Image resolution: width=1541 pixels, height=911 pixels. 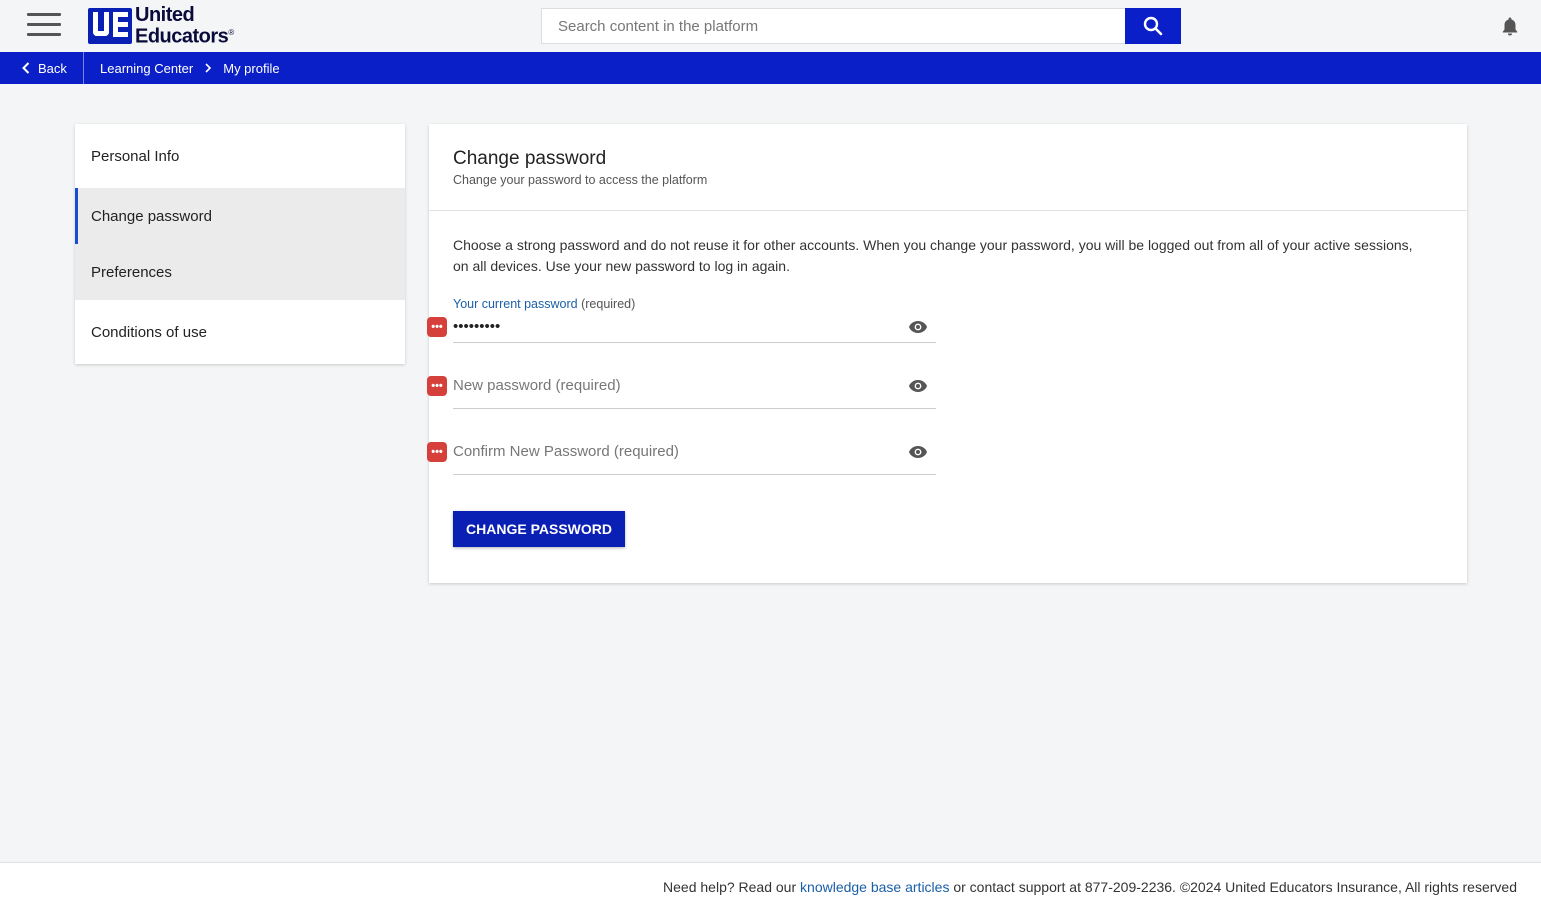 I want to click on change-password-button: CHANGE PASSWORD, so click(x=539, y=529).